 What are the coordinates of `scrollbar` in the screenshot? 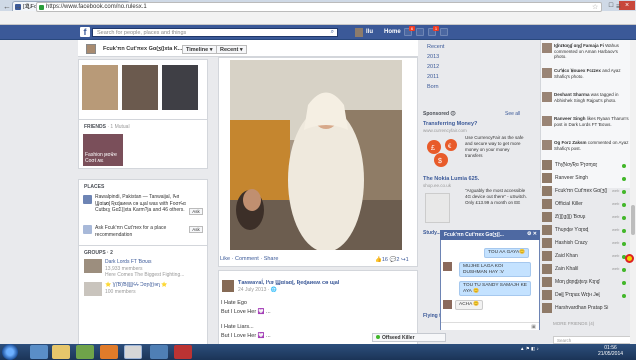 It's located at (633, 193).